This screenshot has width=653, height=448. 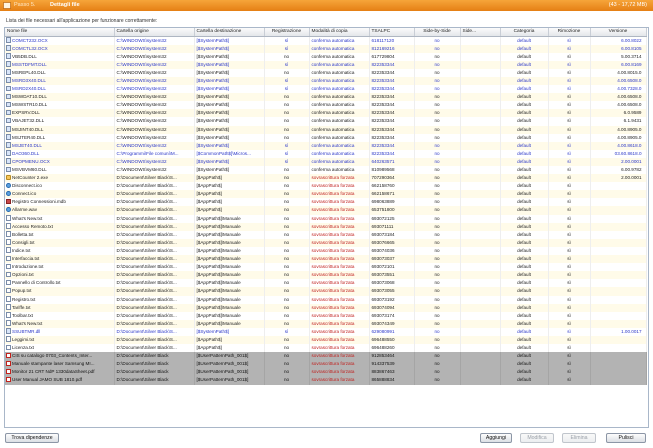 I want to click on column-header: TSALPC, so click(x=392, y=32).